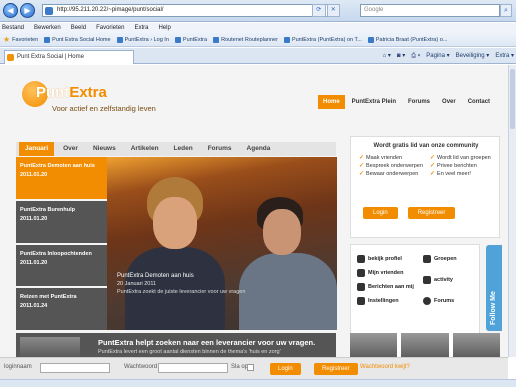 The width and height of the screenshot is (516, 387). Describe the element at coordinates (449, 102) in the screenshot. I see `nav-over: Over` at that location.